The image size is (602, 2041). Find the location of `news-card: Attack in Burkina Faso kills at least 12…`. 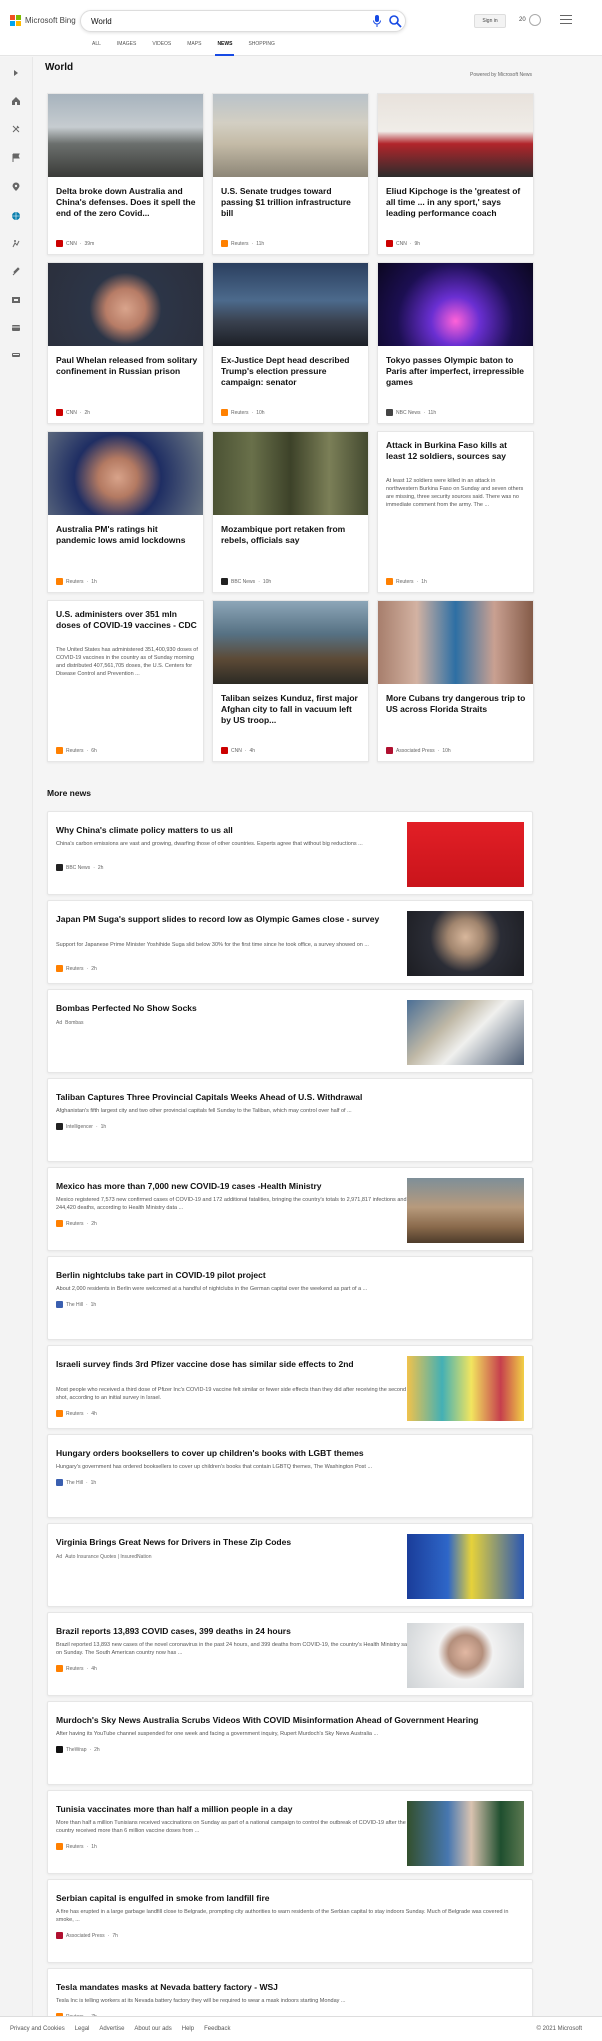

news-card: Attack in Burkina Faso kills at least 12… is located at coordinates (455, 512).